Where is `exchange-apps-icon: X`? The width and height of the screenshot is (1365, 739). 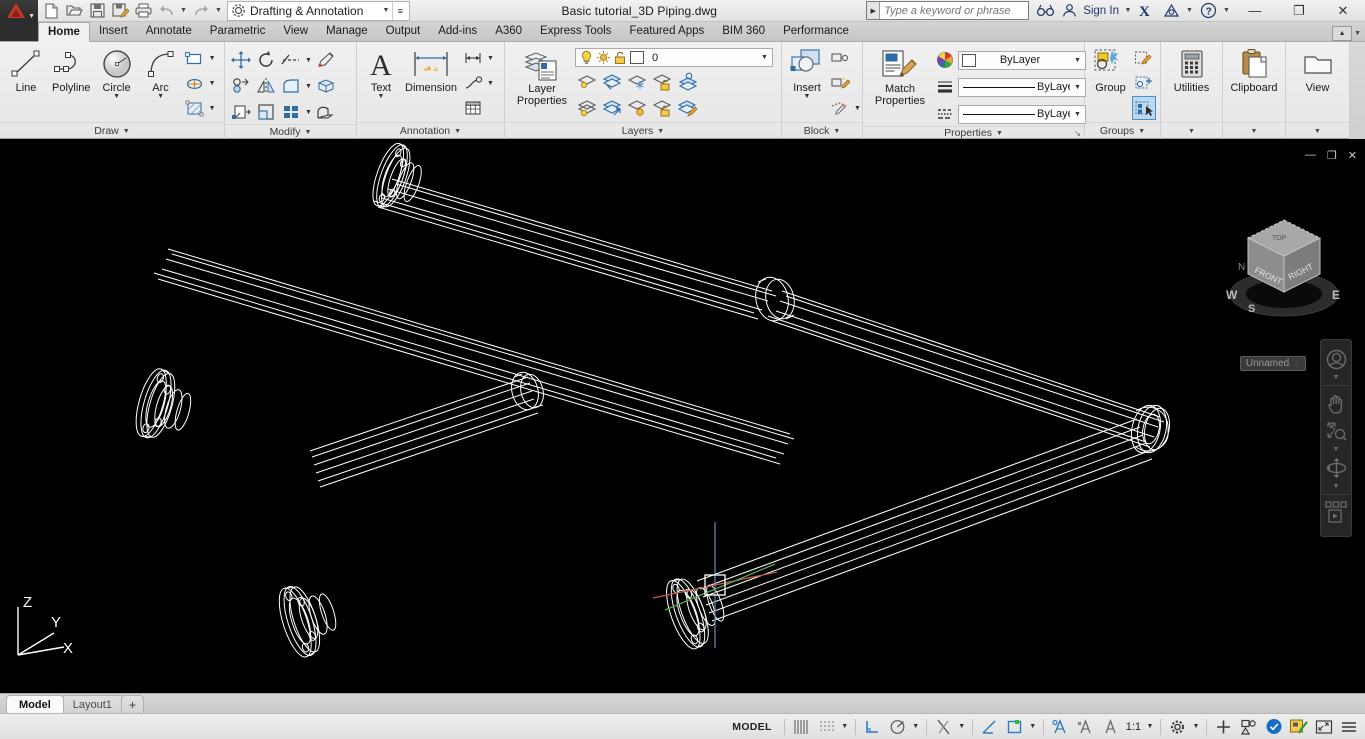 exchange-apps-icon: X is located at coordinates (1147, 11).